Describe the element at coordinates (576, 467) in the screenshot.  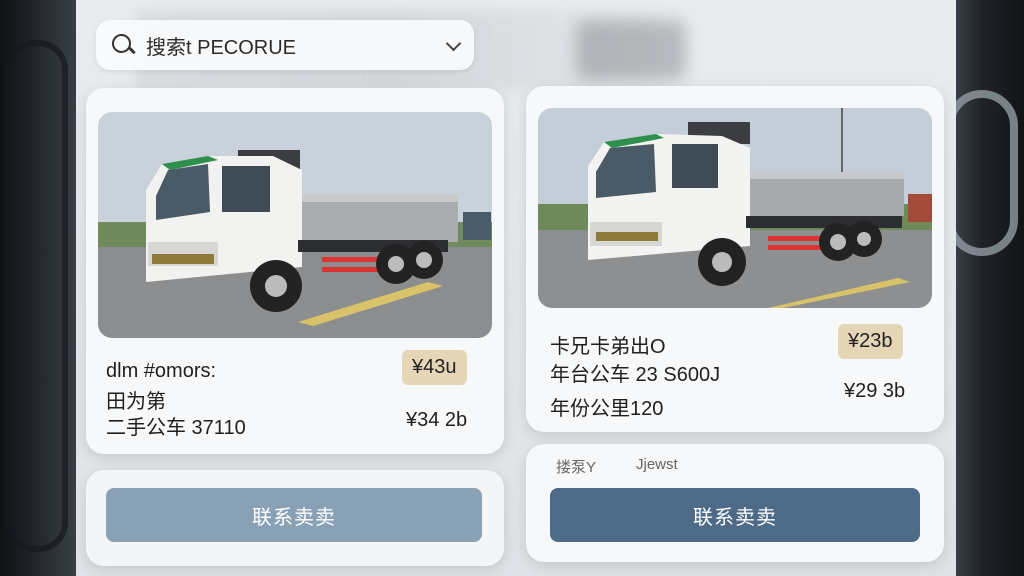
I see `footer-label: 搂泵Y` at that location.